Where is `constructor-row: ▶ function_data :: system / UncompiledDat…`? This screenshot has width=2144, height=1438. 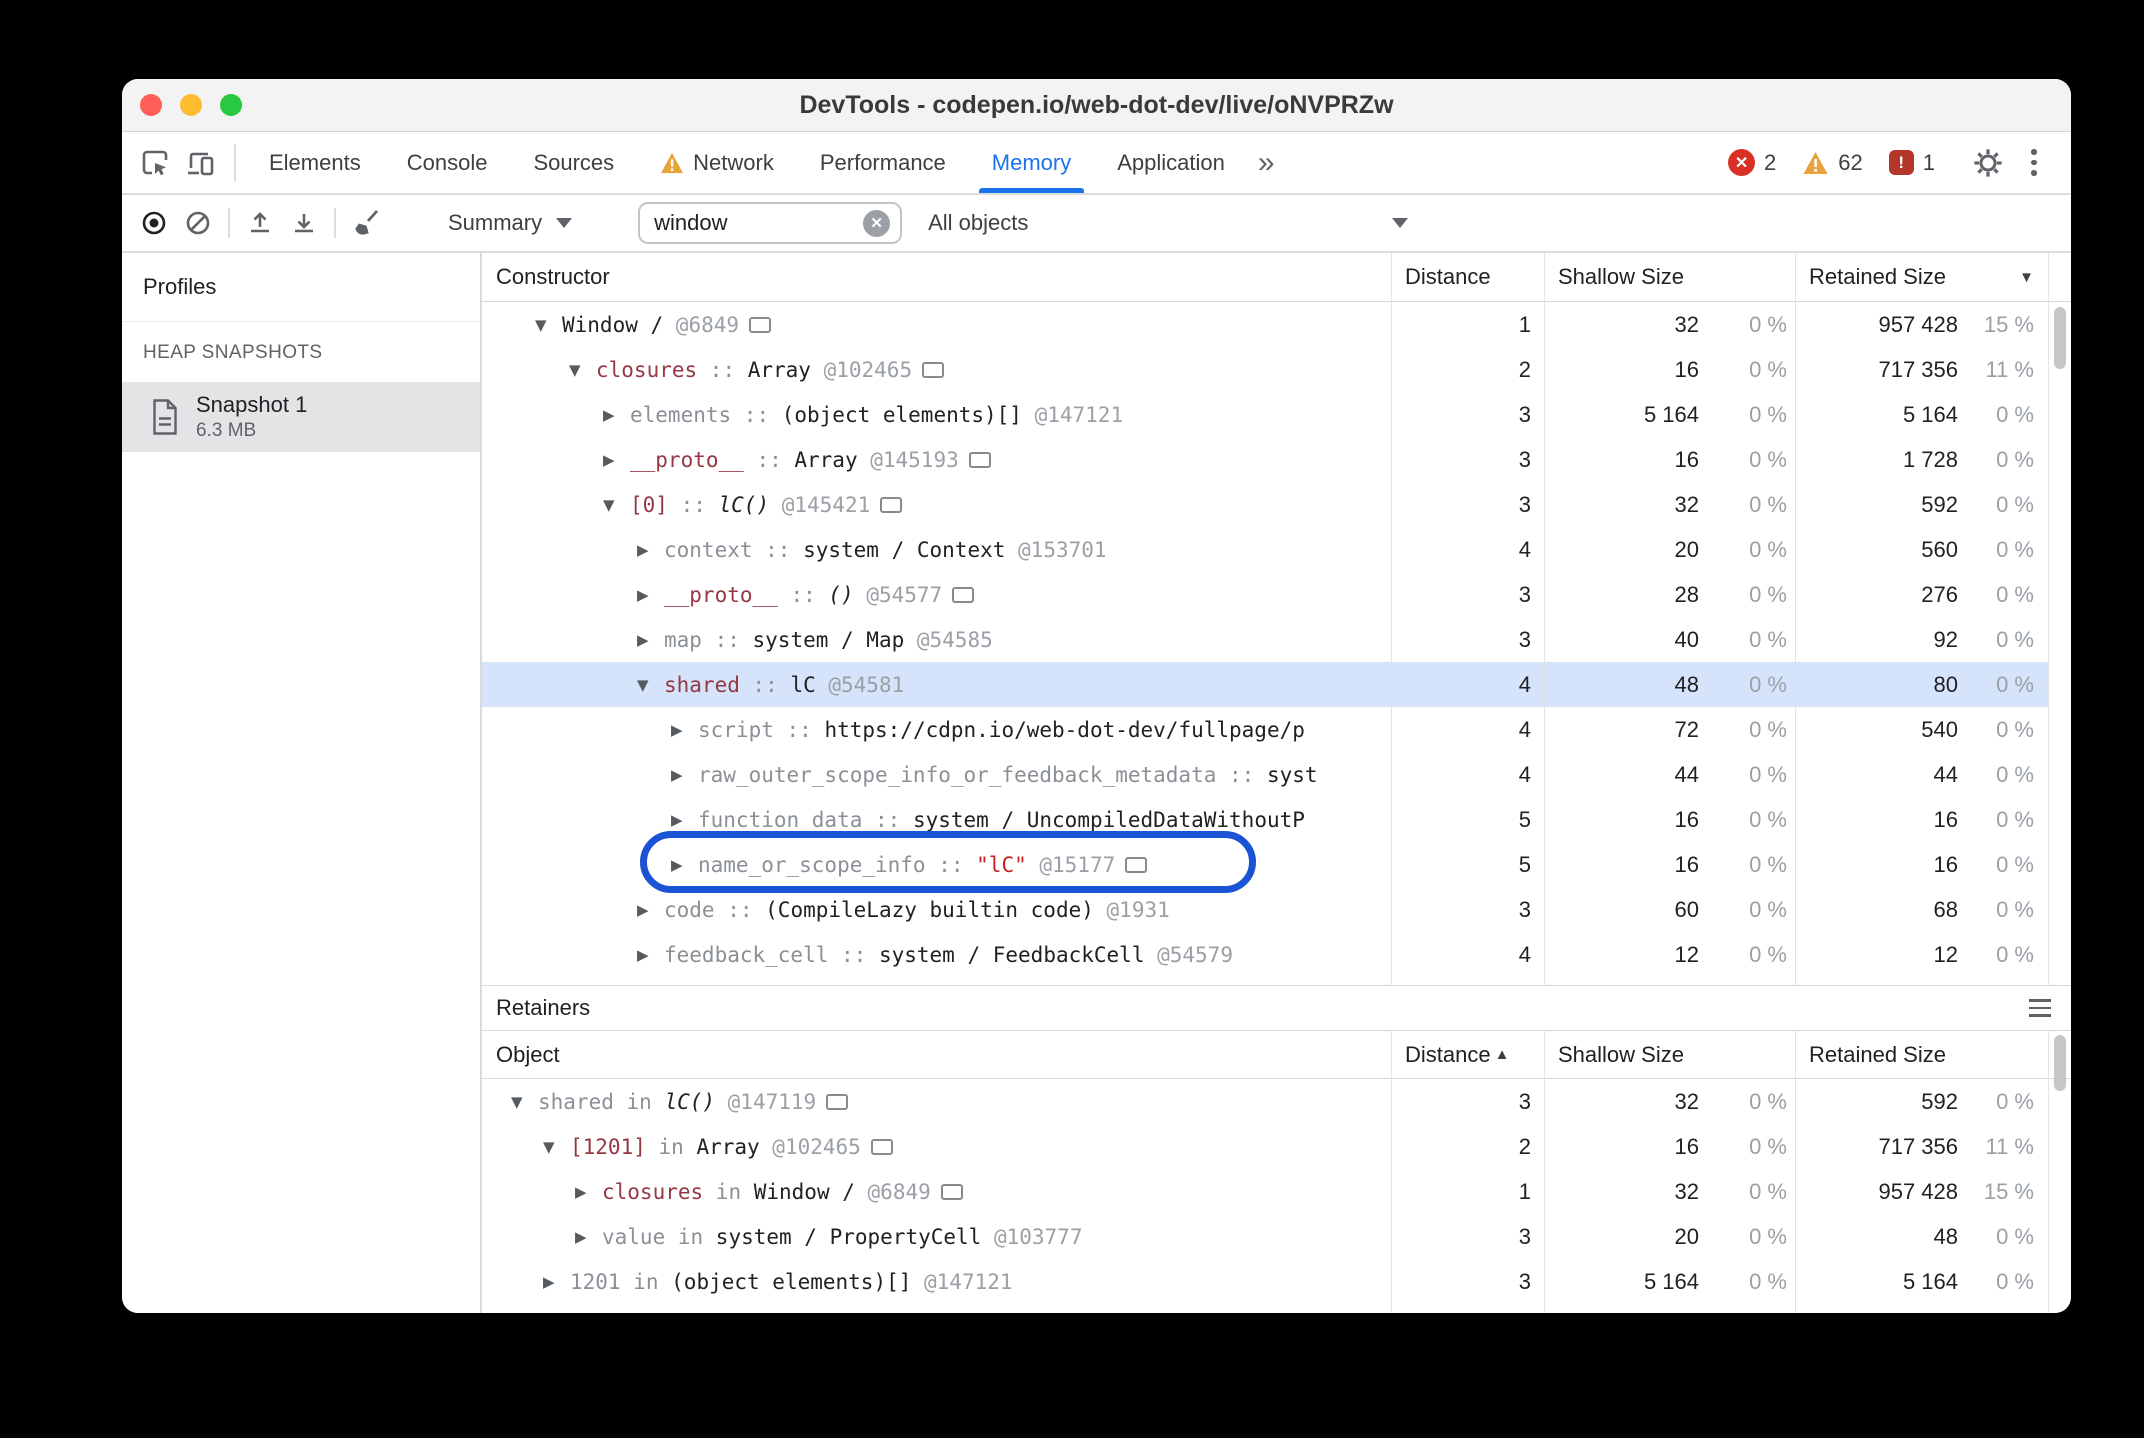
constructor-row: ▶ function_data :: system / UncompiledDat… is located at coordinates (1276, 819).